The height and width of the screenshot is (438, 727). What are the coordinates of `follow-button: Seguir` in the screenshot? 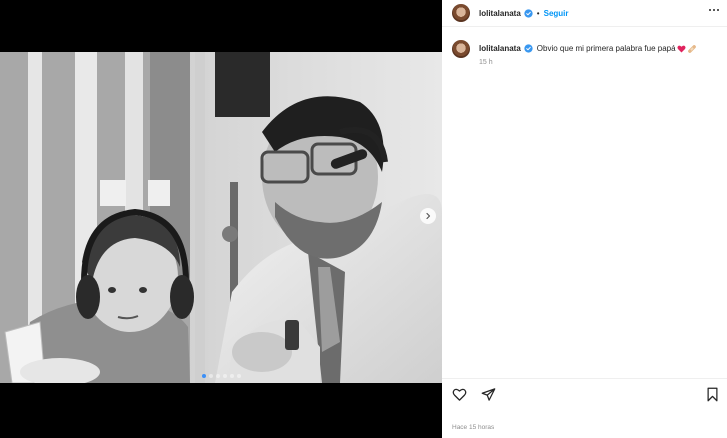 It's located at (556, 13).